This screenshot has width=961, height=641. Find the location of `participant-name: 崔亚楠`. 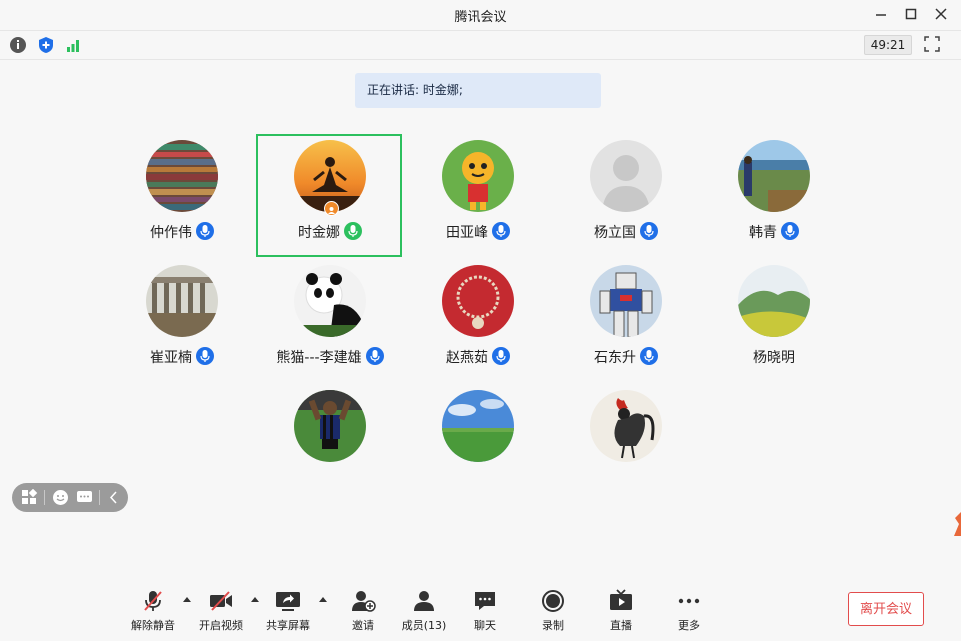

participant-name: 崔亚楠 is located at coordinates (171, 358).